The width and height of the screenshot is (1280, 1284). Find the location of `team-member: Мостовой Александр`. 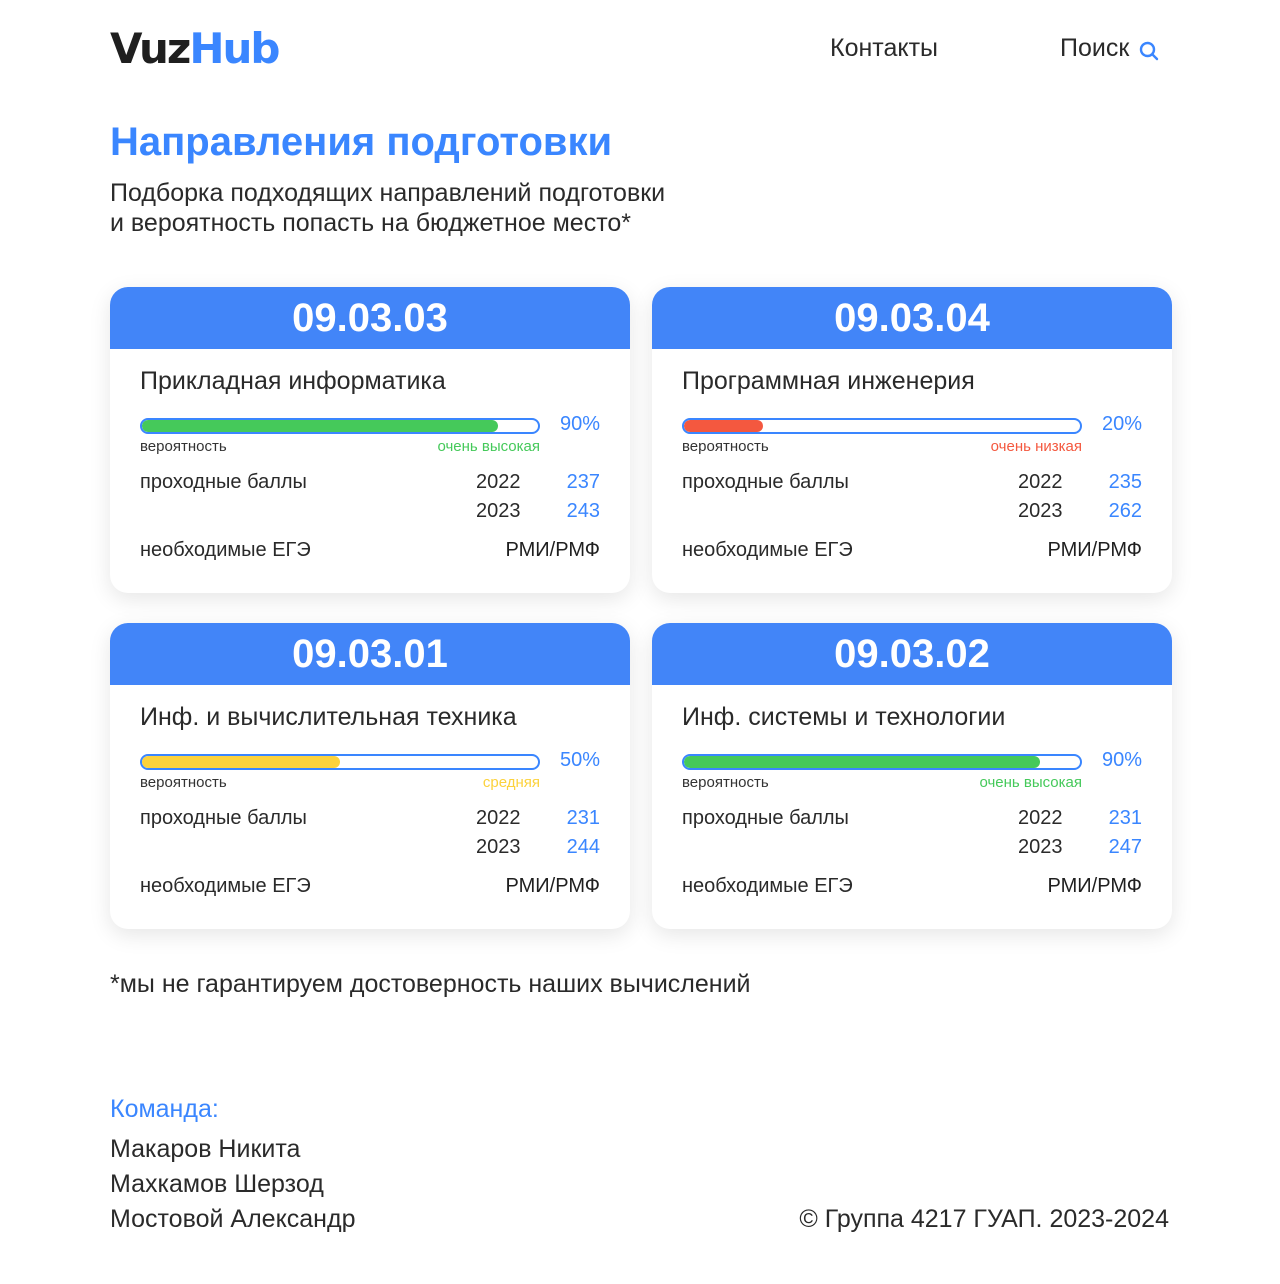

team-member: Мостовой Александр is located at coordinates (233, 1219).